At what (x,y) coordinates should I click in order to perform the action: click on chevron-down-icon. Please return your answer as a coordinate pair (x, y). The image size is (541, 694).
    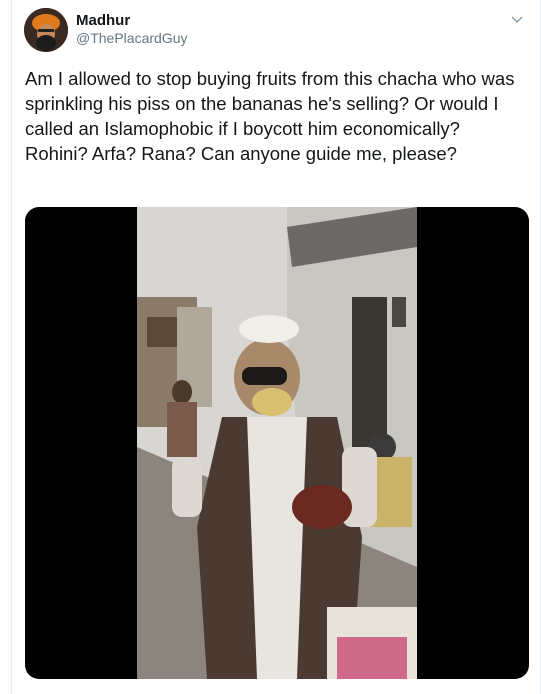
    Looking at the image, I should click on (517, 20).